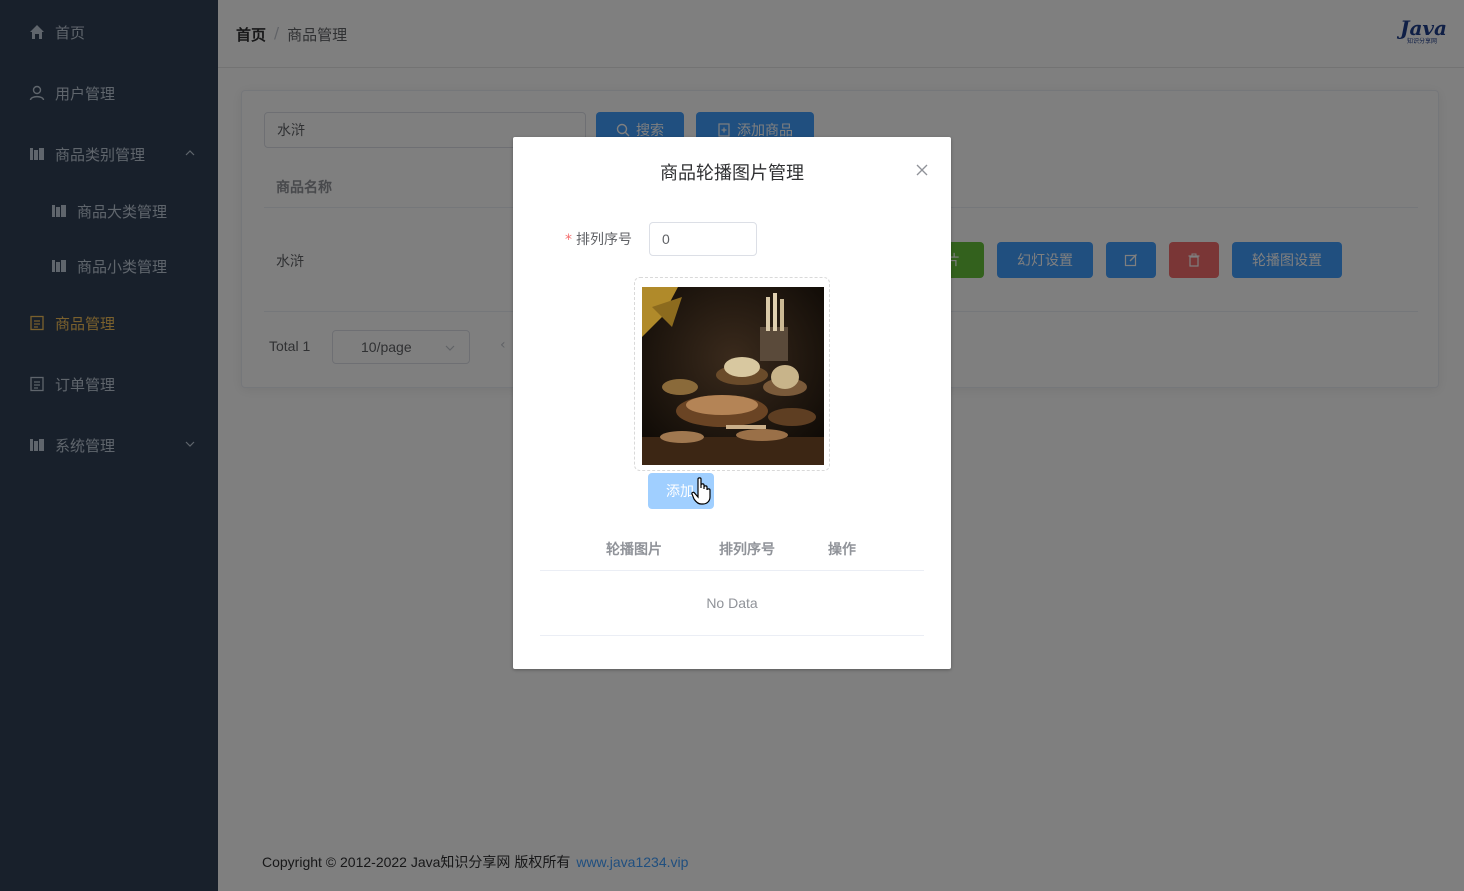  What do you see at coordinates (732, 173) in the screenshot?
I see `dialog-title: 商品轮播图片管理` at bounding box center [732, 173].